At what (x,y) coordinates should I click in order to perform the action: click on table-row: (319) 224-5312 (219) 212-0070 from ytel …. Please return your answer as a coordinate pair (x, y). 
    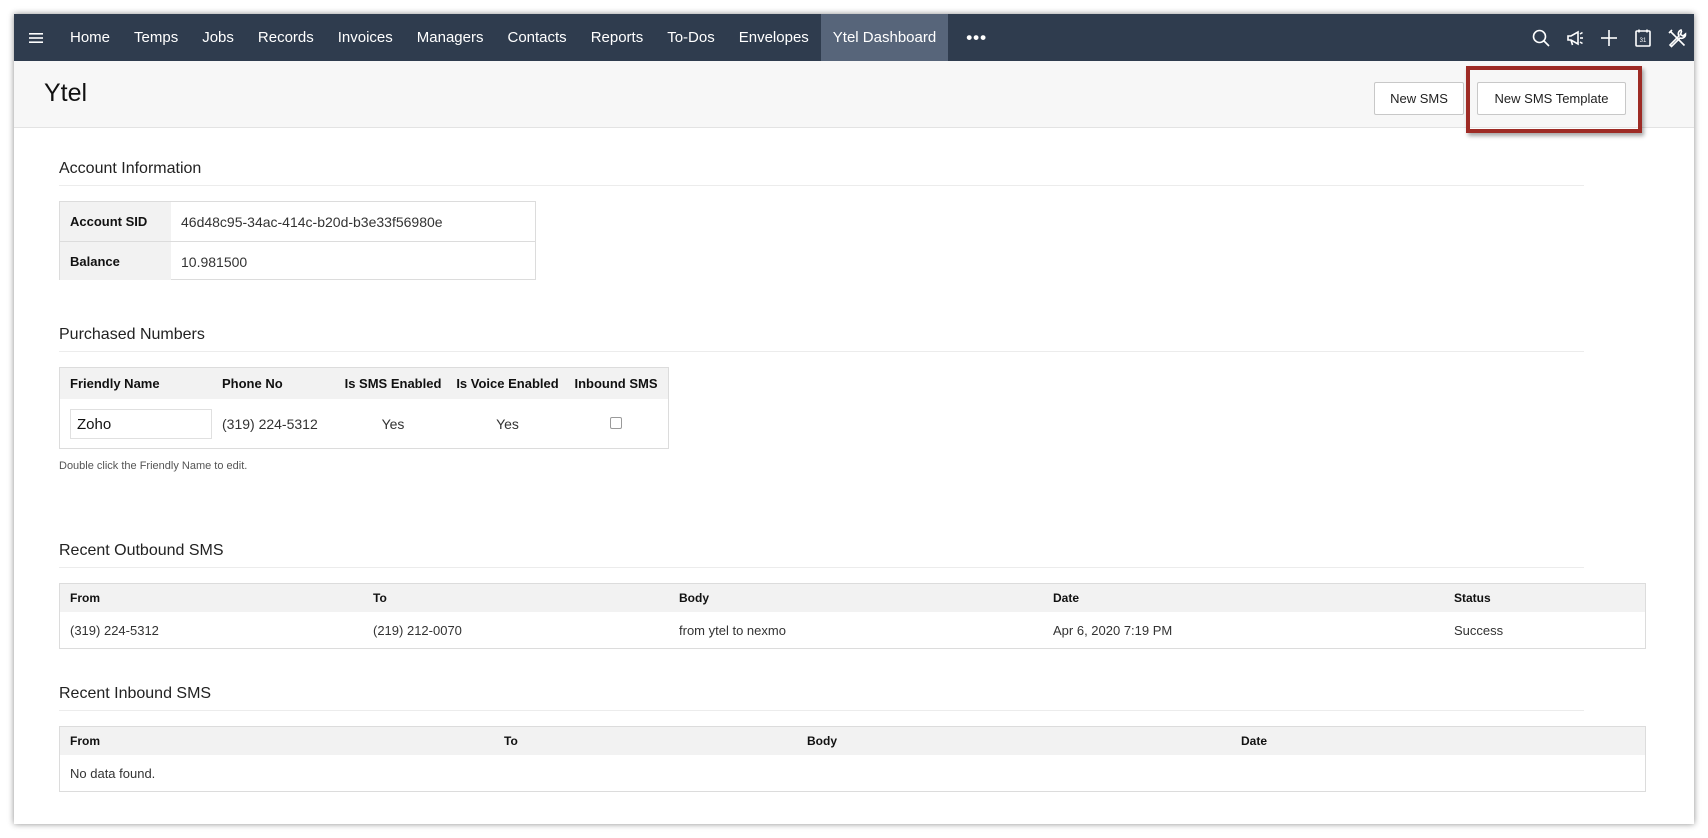
    Looking at the image, I should click on (852, 630).